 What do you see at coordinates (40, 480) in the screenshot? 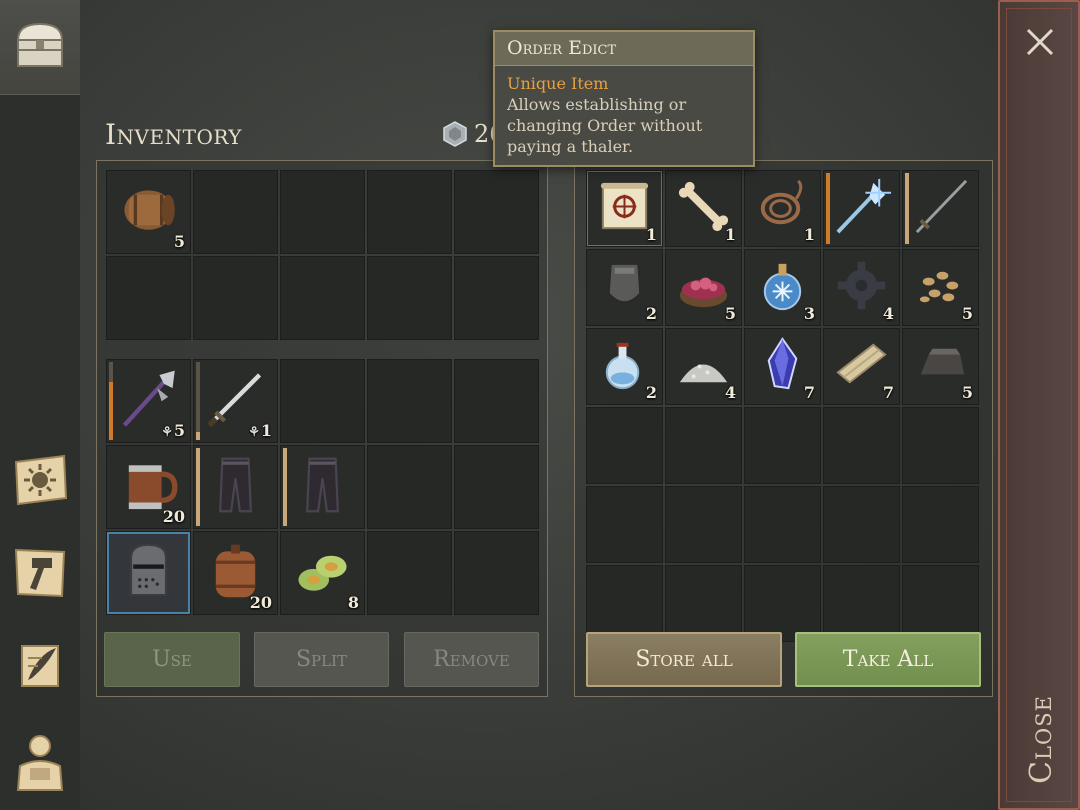
I see `sun-map-icon` at bounding box center [40, 480].